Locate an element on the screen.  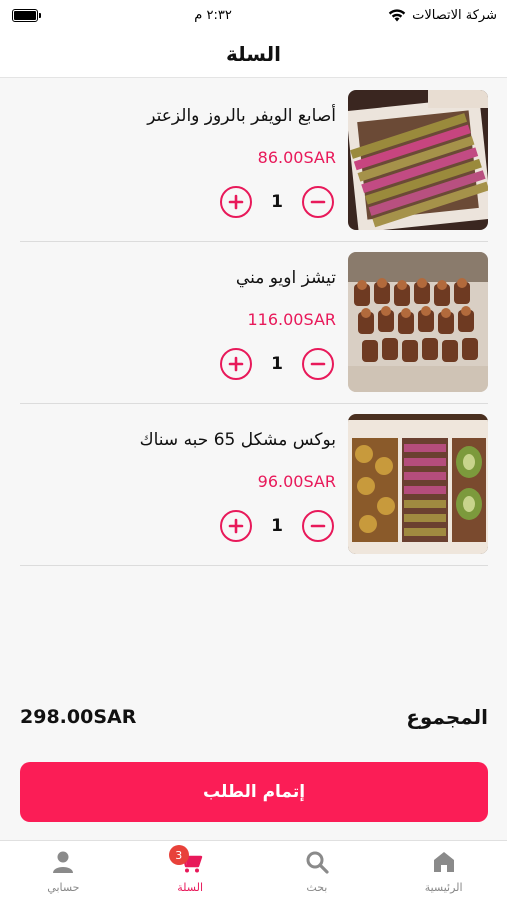
chocolate-box-image is located at coordinates (418, 322).